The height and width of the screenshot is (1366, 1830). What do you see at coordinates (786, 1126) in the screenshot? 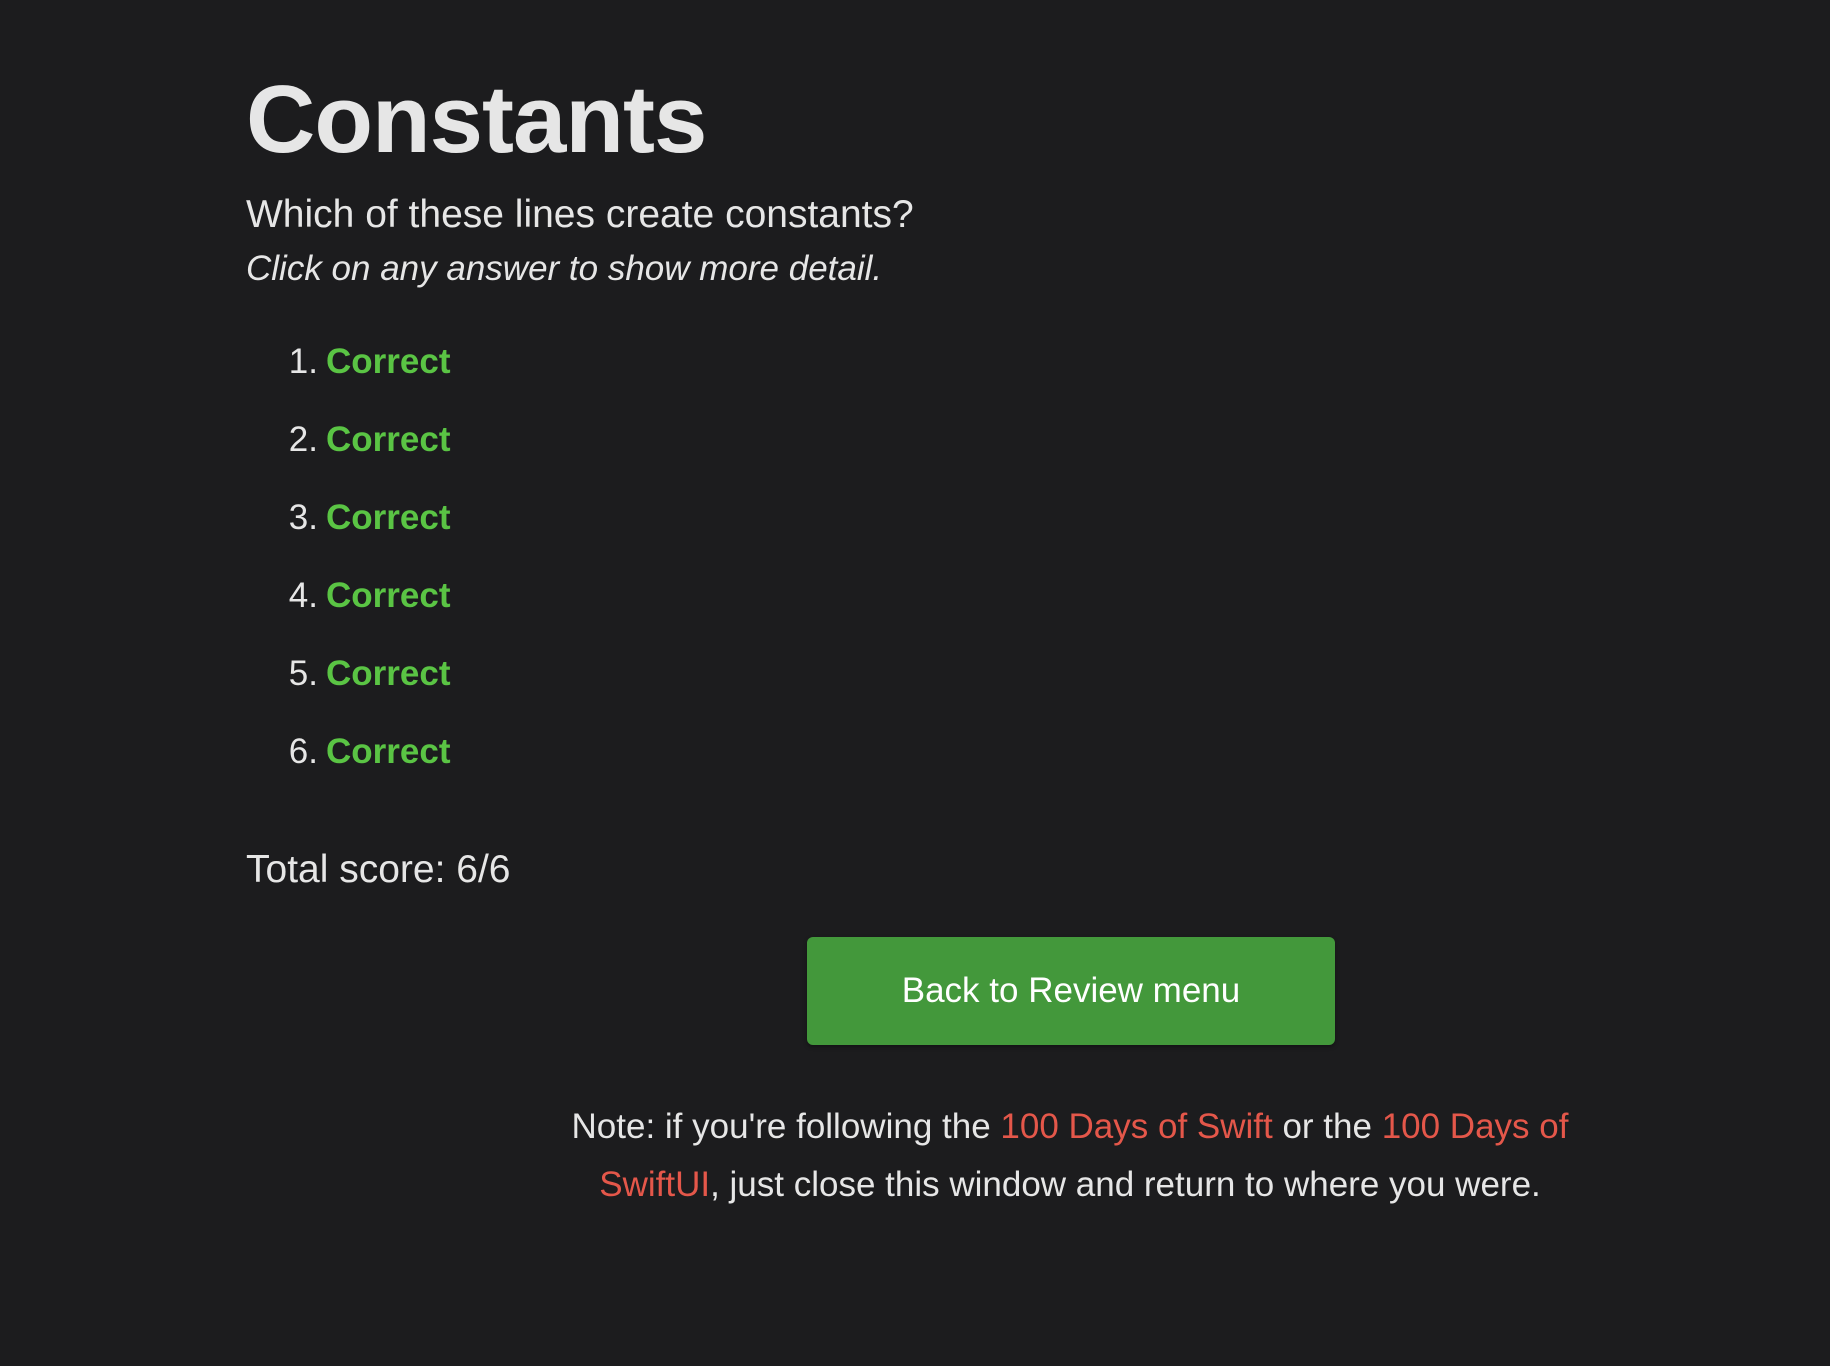
I see `note-part-1: Note: if you're following the` at bounding box center [786, 1126].